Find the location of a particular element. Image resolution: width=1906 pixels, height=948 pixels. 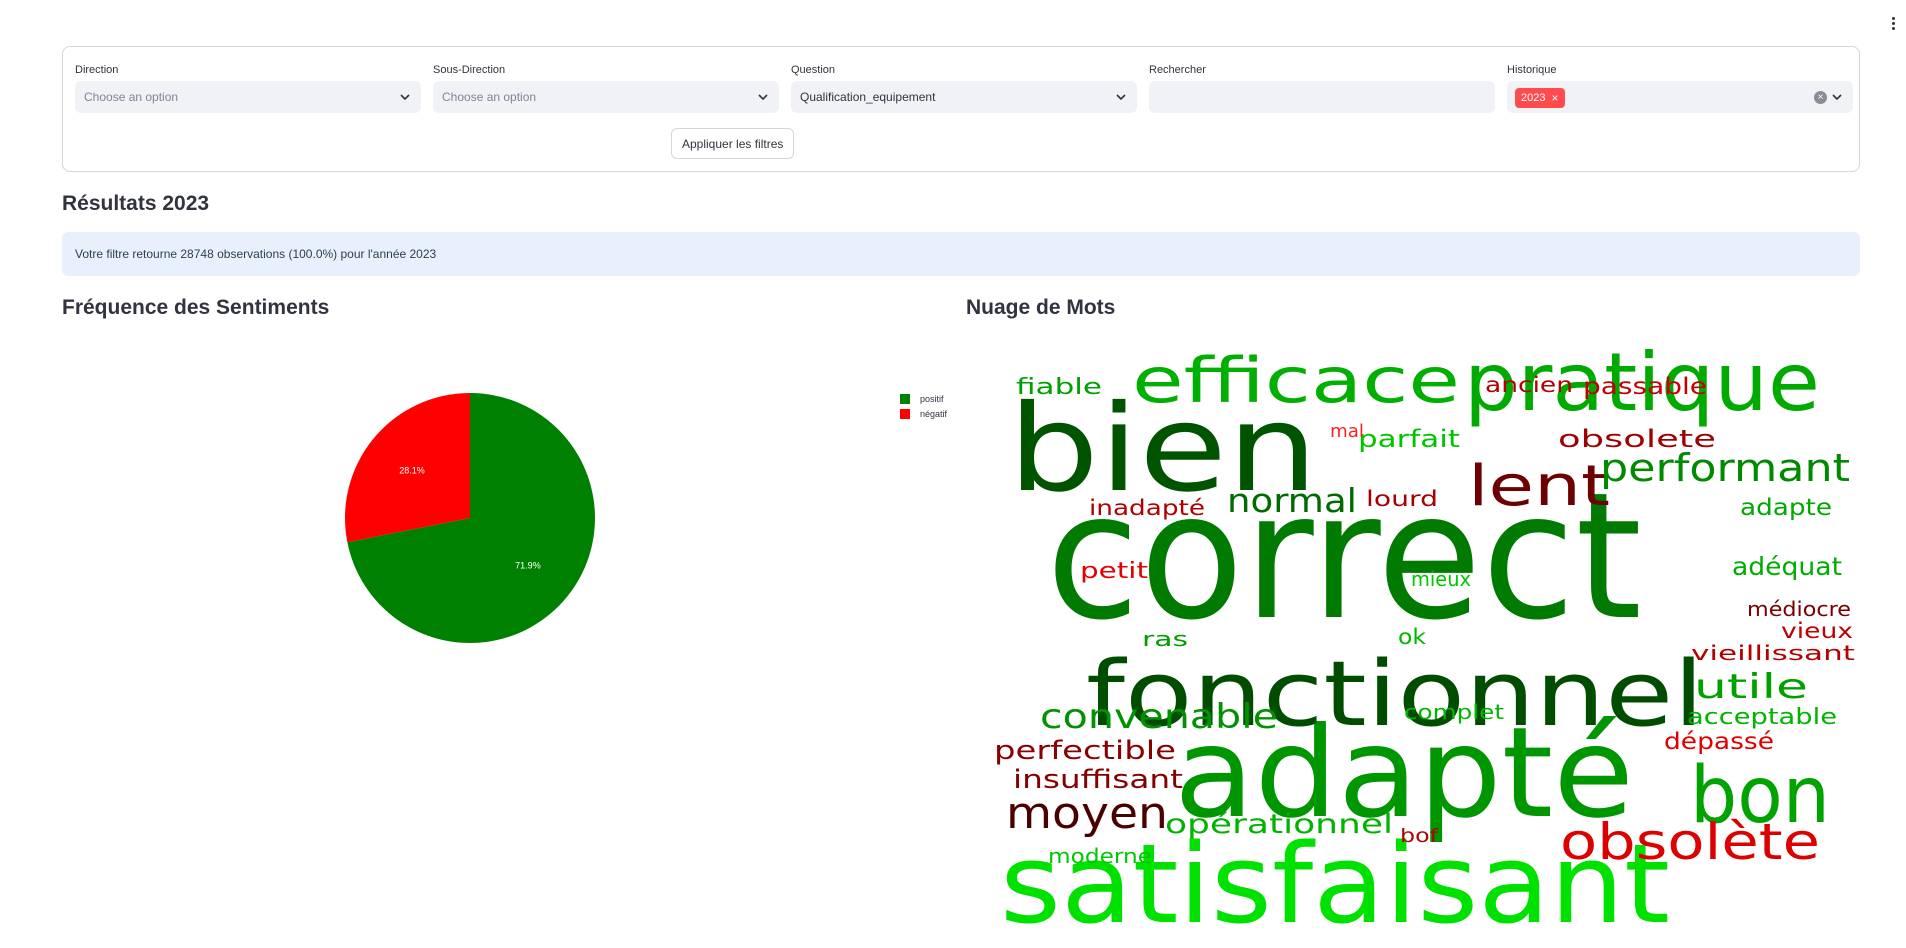

pie-label-positif: 71.9% is located at coordinates (528, 566).